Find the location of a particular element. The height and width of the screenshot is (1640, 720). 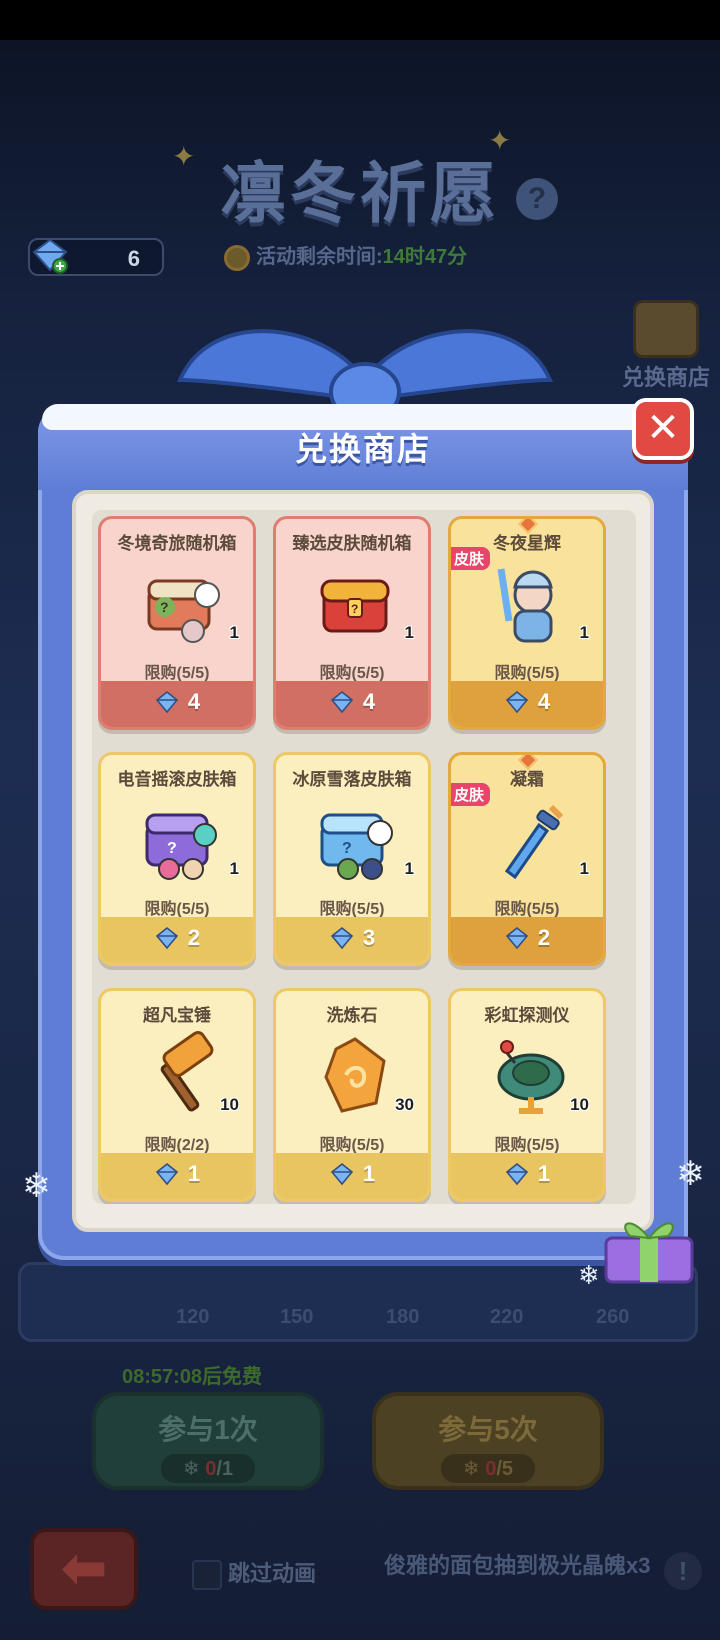

timer-value: 14时47分 is located at coordinates (425, 257).